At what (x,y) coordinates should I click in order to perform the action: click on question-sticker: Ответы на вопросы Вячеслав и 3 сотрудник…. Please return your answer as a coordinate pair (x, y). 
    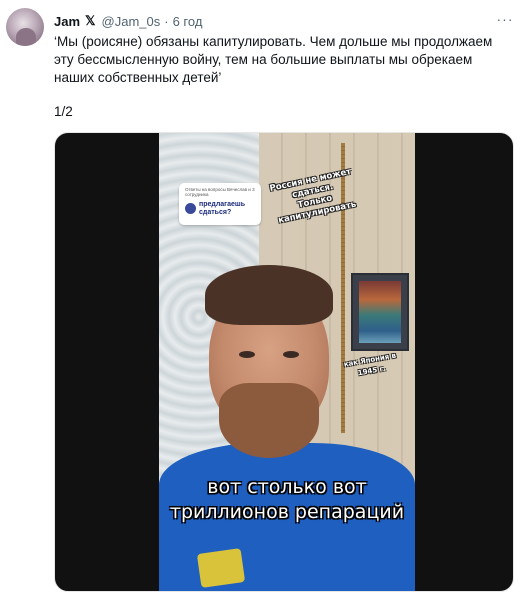
    Looking at the image, I should click on (220, 204).